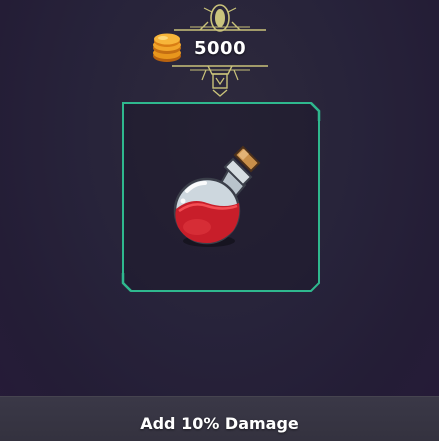 The height and width of the screenshot is (441, 439). Describe the element at coordinates (167, 47) in the screenshot. I see `gold-coins-icon` at that location.